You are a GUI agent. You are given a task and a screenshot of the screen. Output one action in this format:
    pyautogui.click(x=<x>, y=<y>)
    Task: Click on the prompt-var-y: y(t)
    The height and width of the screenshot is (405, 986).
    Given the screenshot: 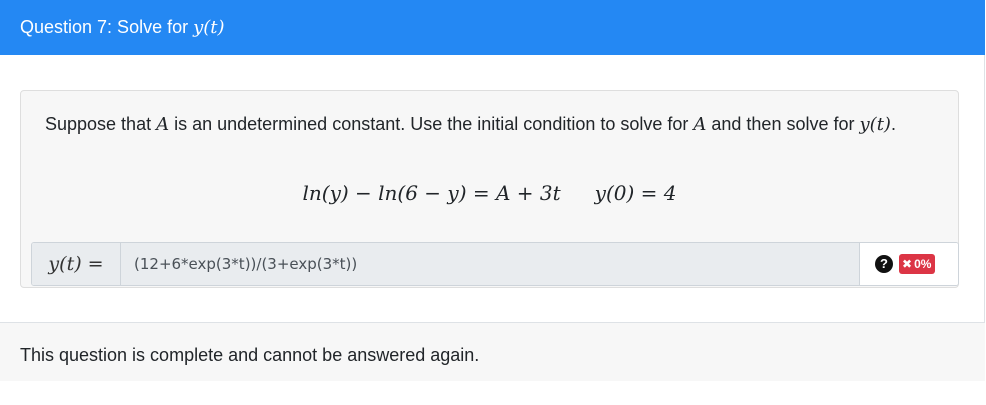 What is the action you would take?
    pyautogui.click(x=875, y=124)
    